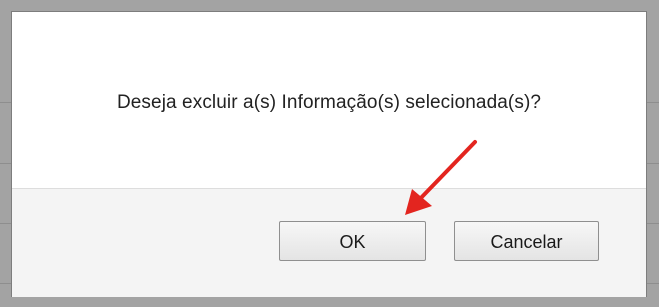 This screenshot has width=659, height=307. Describe the element at coordinates (526, 241) in the screenshot. I see `cancel-button: Cancelar` at that location.